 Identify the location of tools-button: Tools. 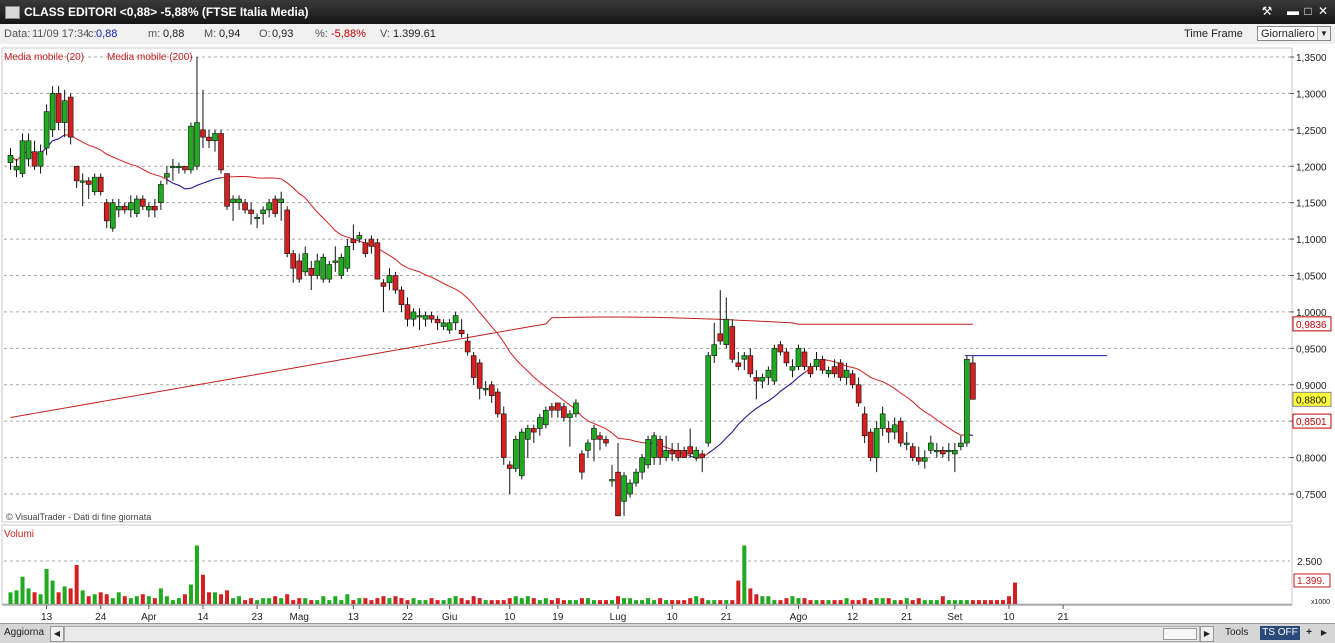
(1239, 633).